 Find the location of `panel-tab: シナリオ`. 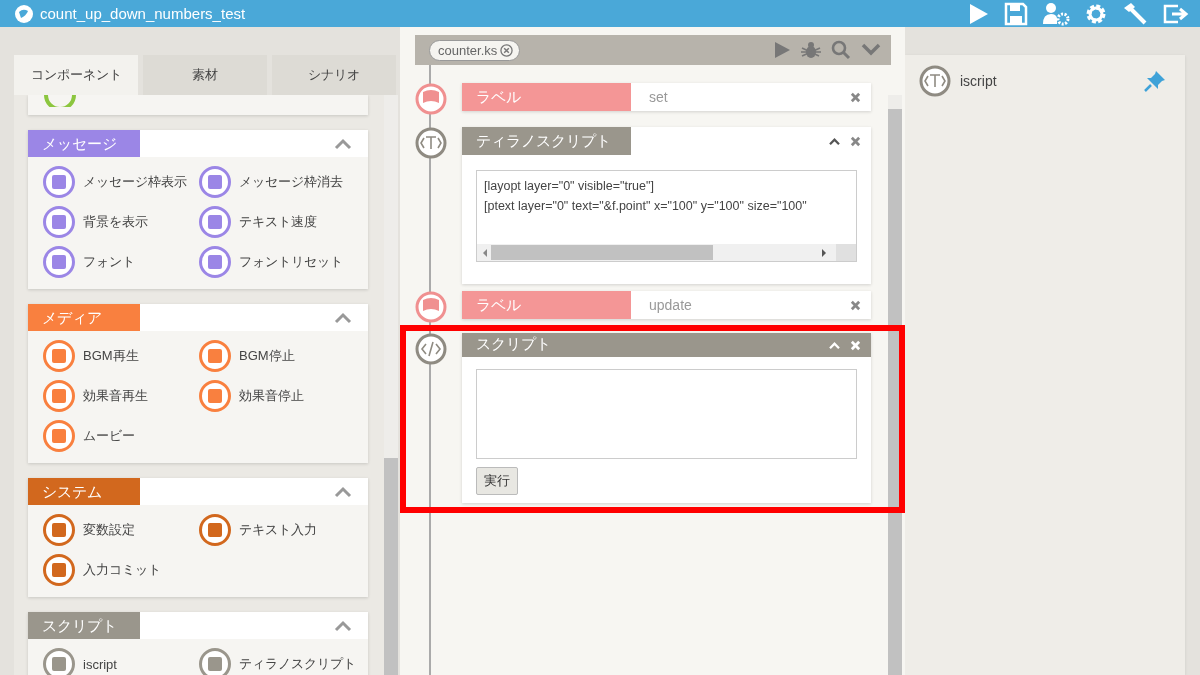

panel-tab: シナリオ is located at coordinates (334, 75).